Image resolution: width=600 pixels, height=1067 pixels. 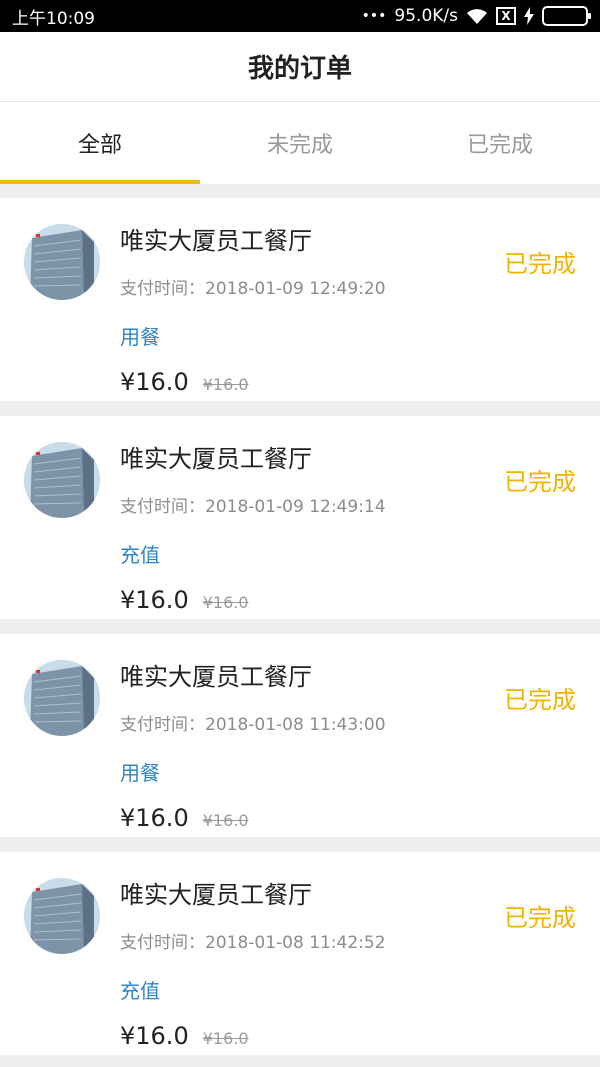 I want to click on charging-icon, so click(x=529, y=16).